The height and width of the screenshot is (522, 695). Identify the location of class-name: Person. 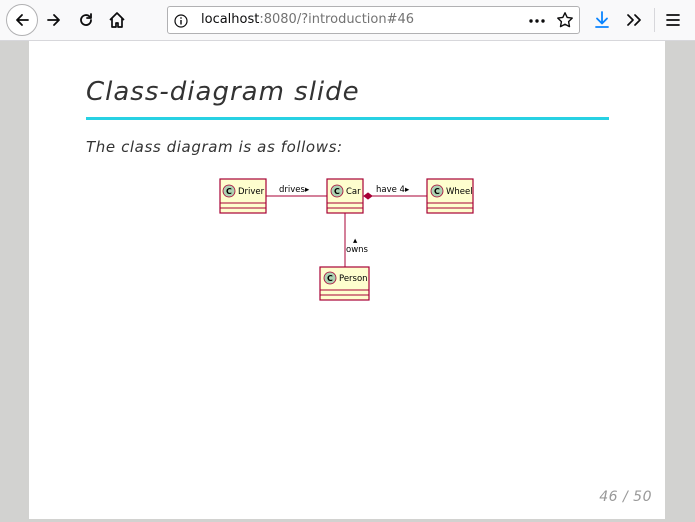
(353, 279).